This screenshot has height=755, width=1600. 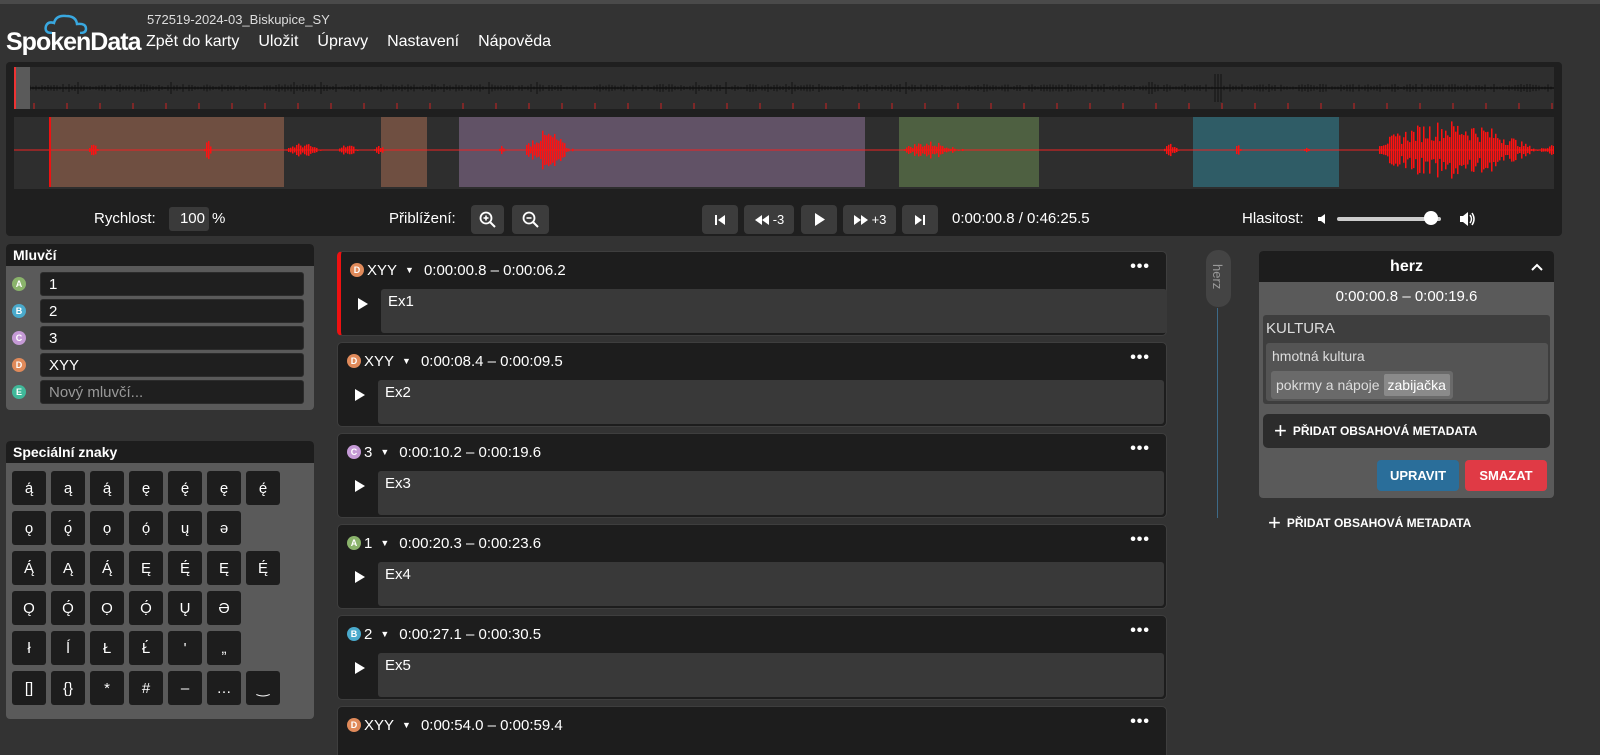 I want to click on detail-waveform, so click(x=784, y=153).